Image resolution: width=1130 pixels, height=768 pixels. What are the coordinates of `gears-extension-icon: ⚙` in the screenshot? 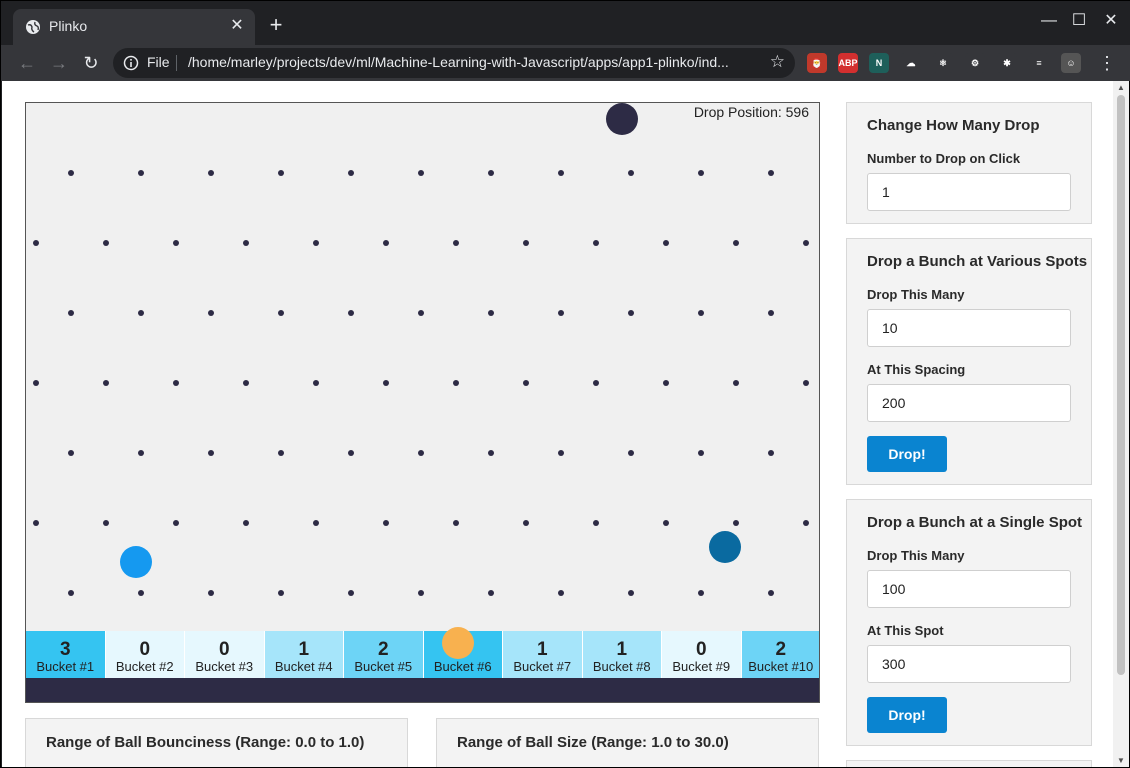 It's located at (975, 63).